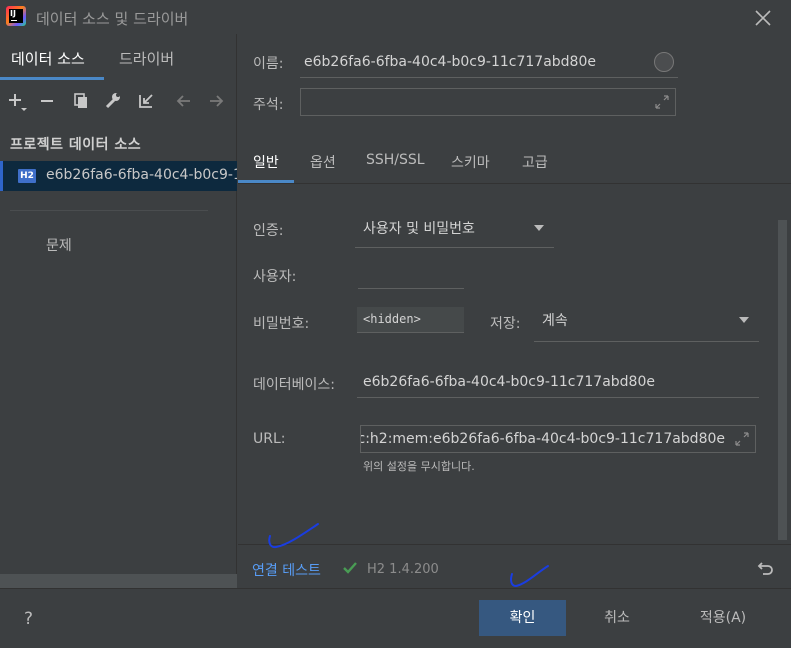 Image resolution: width=791 pixels, height=648 pixels. What do you see at coordinates (411, 276) in the screenshot?
I see `user-input` at bounding box center [411, 276].